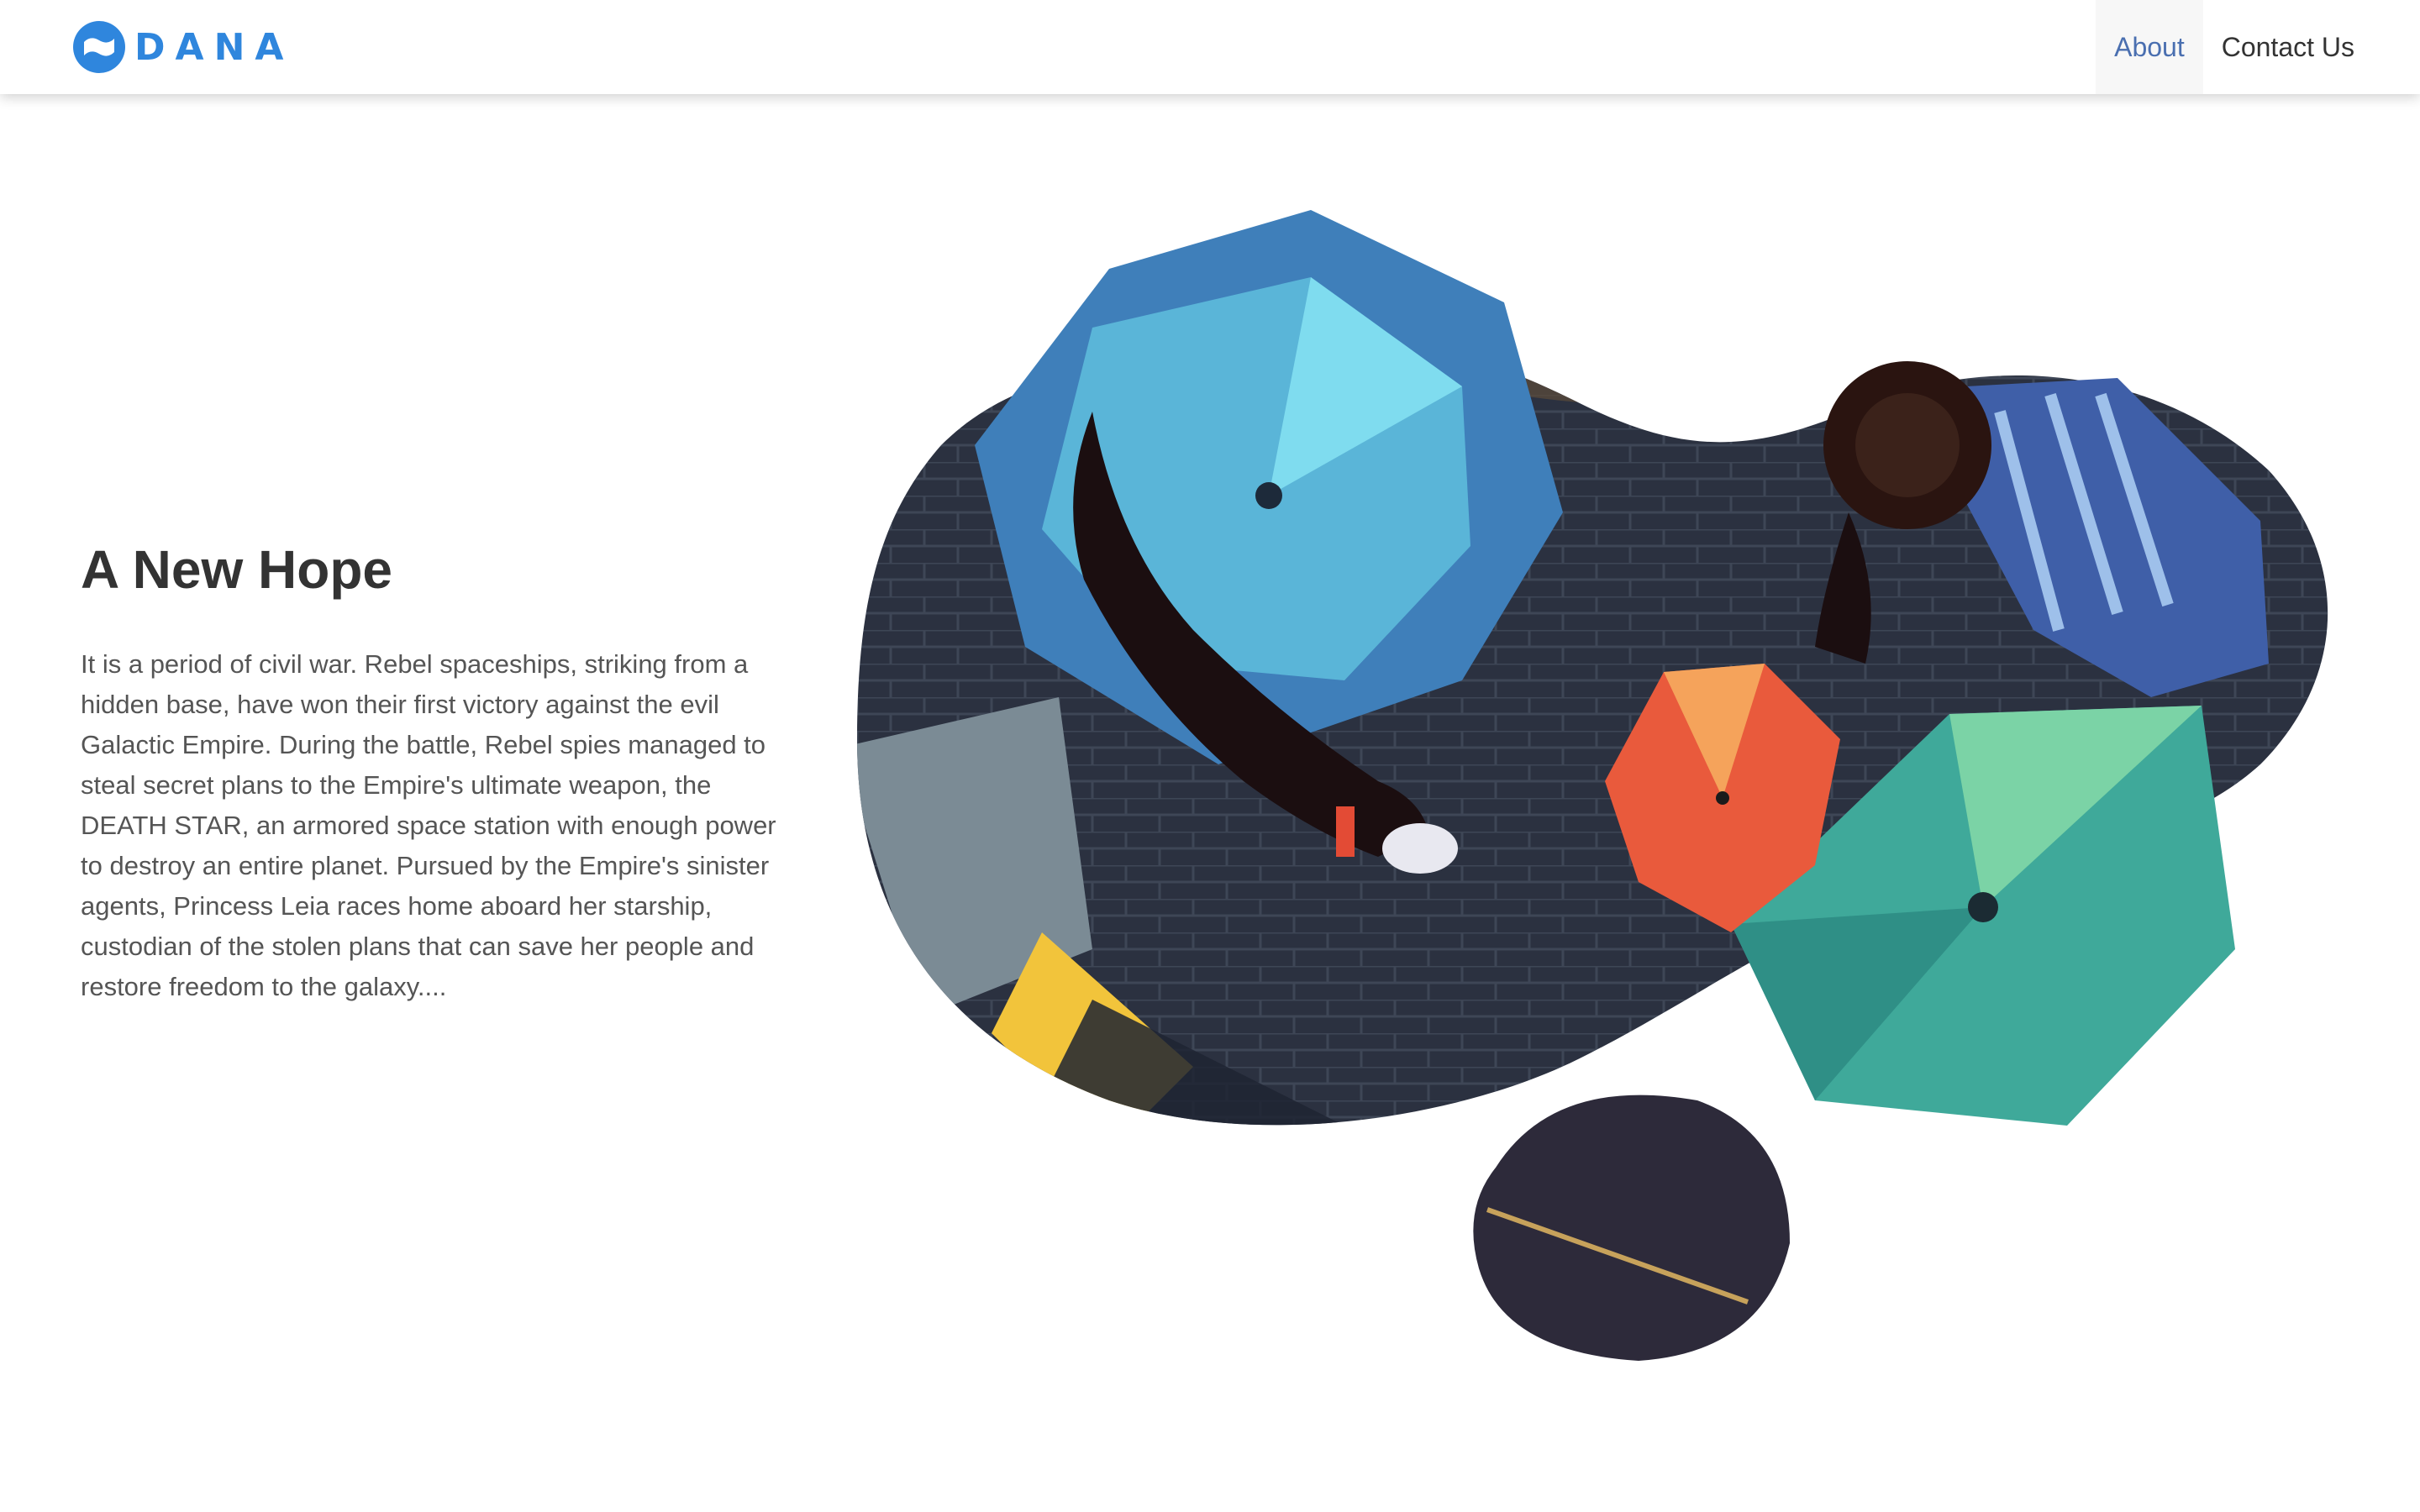  What do you see at coordinates (236, 569) in the screenshot?
I see `page-title: A New Hope` at bounding box center [236, 569].